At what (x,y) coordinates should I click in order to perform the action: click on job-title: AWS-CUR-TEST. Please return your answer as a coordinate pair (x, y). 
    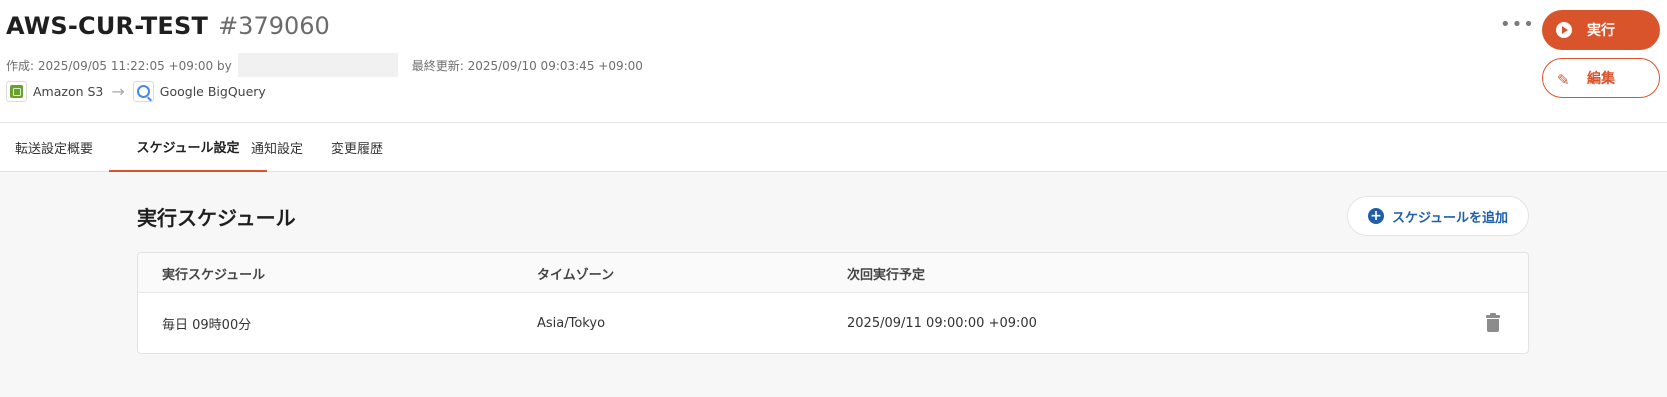
    Looking at the image, I should click on (107, 26).